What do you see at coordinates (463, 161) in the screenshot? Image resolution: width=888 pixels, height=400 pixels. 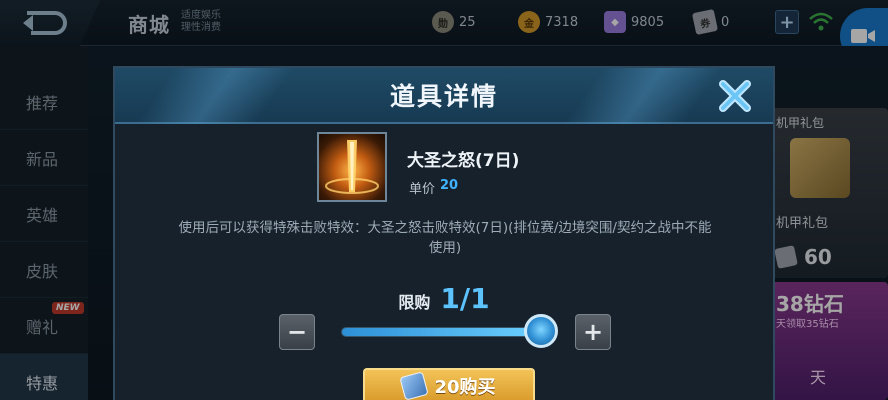 I see `item-name: 大圣之怒(7日)` at bounding box center [463, 161].